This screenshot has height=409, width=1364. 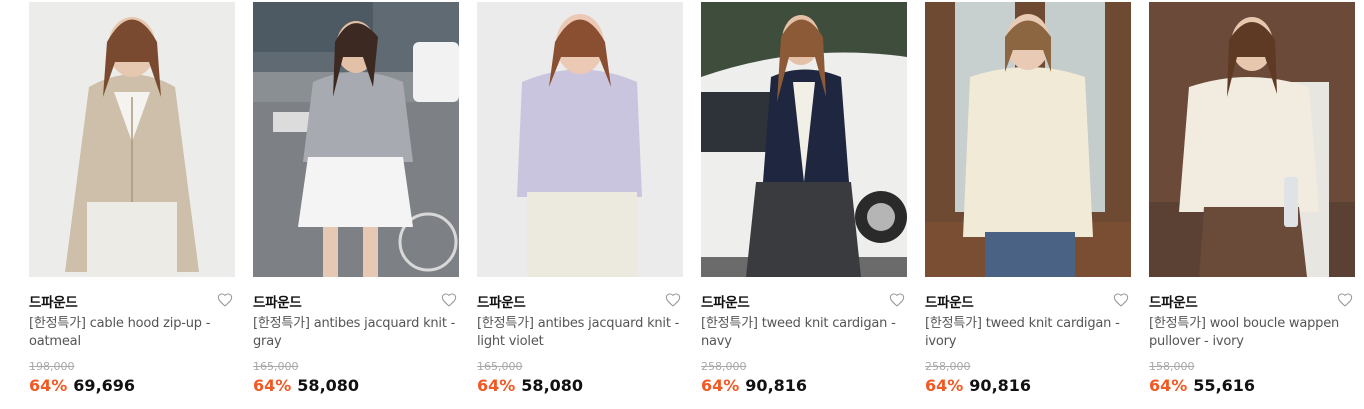 I want to click on product-title: [한정특가] tweed knit cardigan - ivory, so click(x=1027, y=333).